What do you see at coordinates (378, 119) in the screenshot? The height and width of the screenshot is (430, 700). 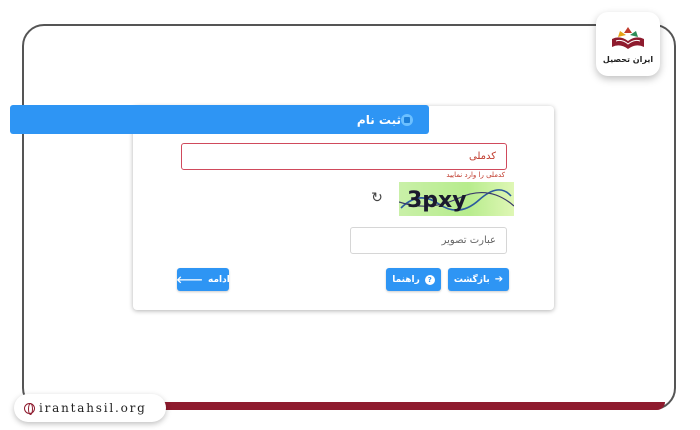 I see `card-title: ثبت نام` at bounding box center [378, 119].